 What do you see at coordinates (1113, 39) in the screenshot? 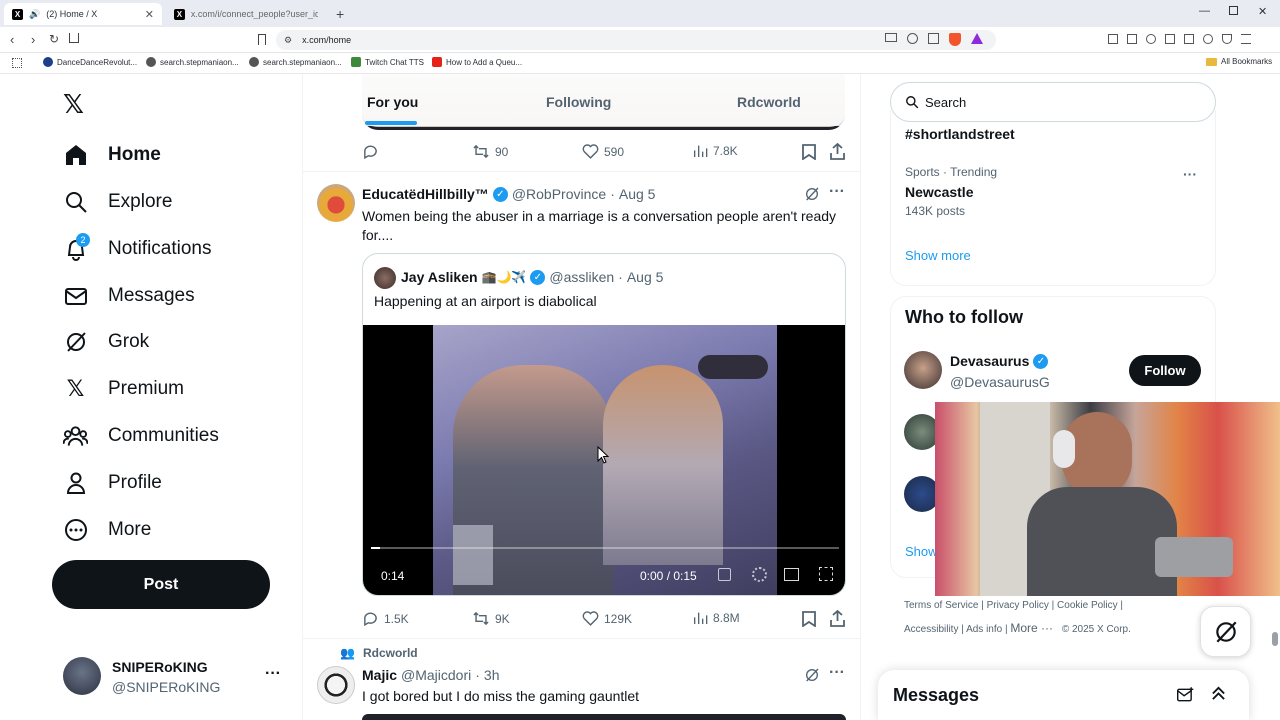
I see `extension-icon` at bounding box center [1113, 39].